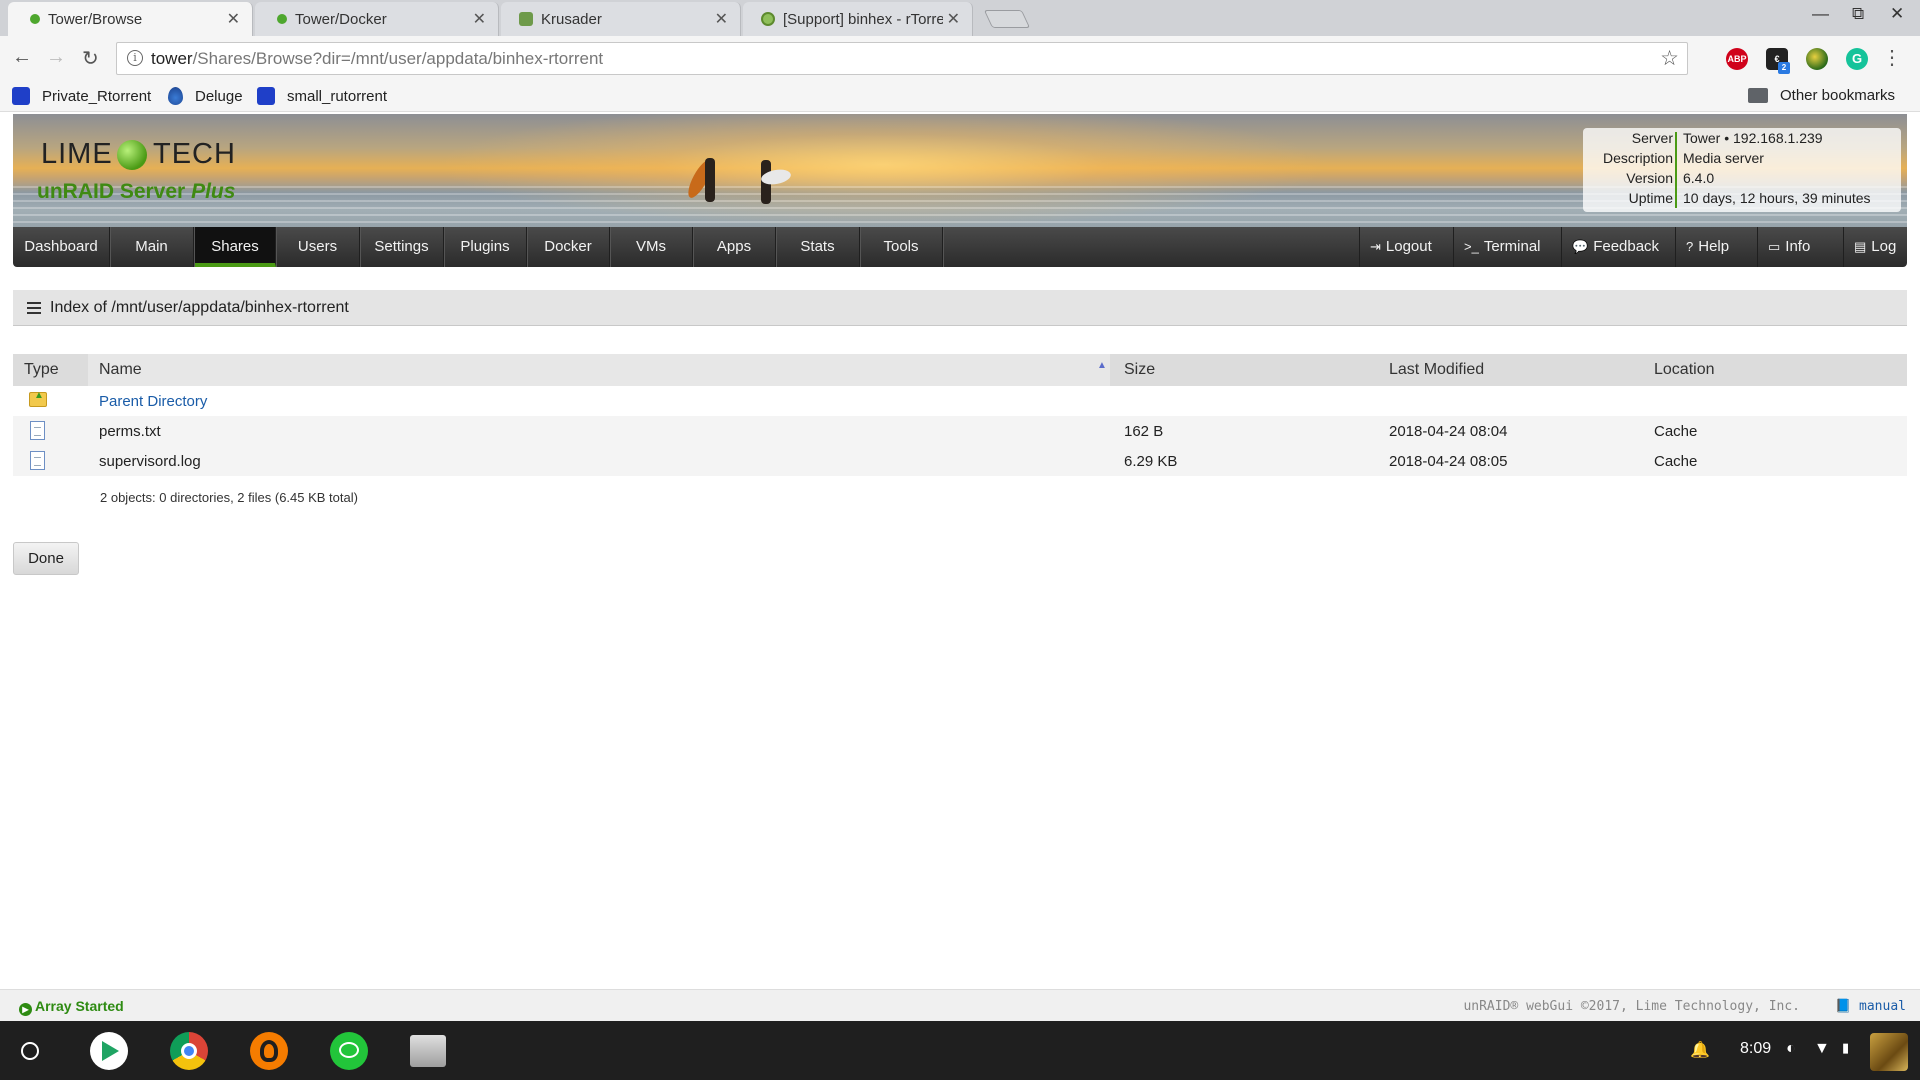 This screenshot has height=1080, width=1920. I want to click on chrome-icon, so click(189, 1051).